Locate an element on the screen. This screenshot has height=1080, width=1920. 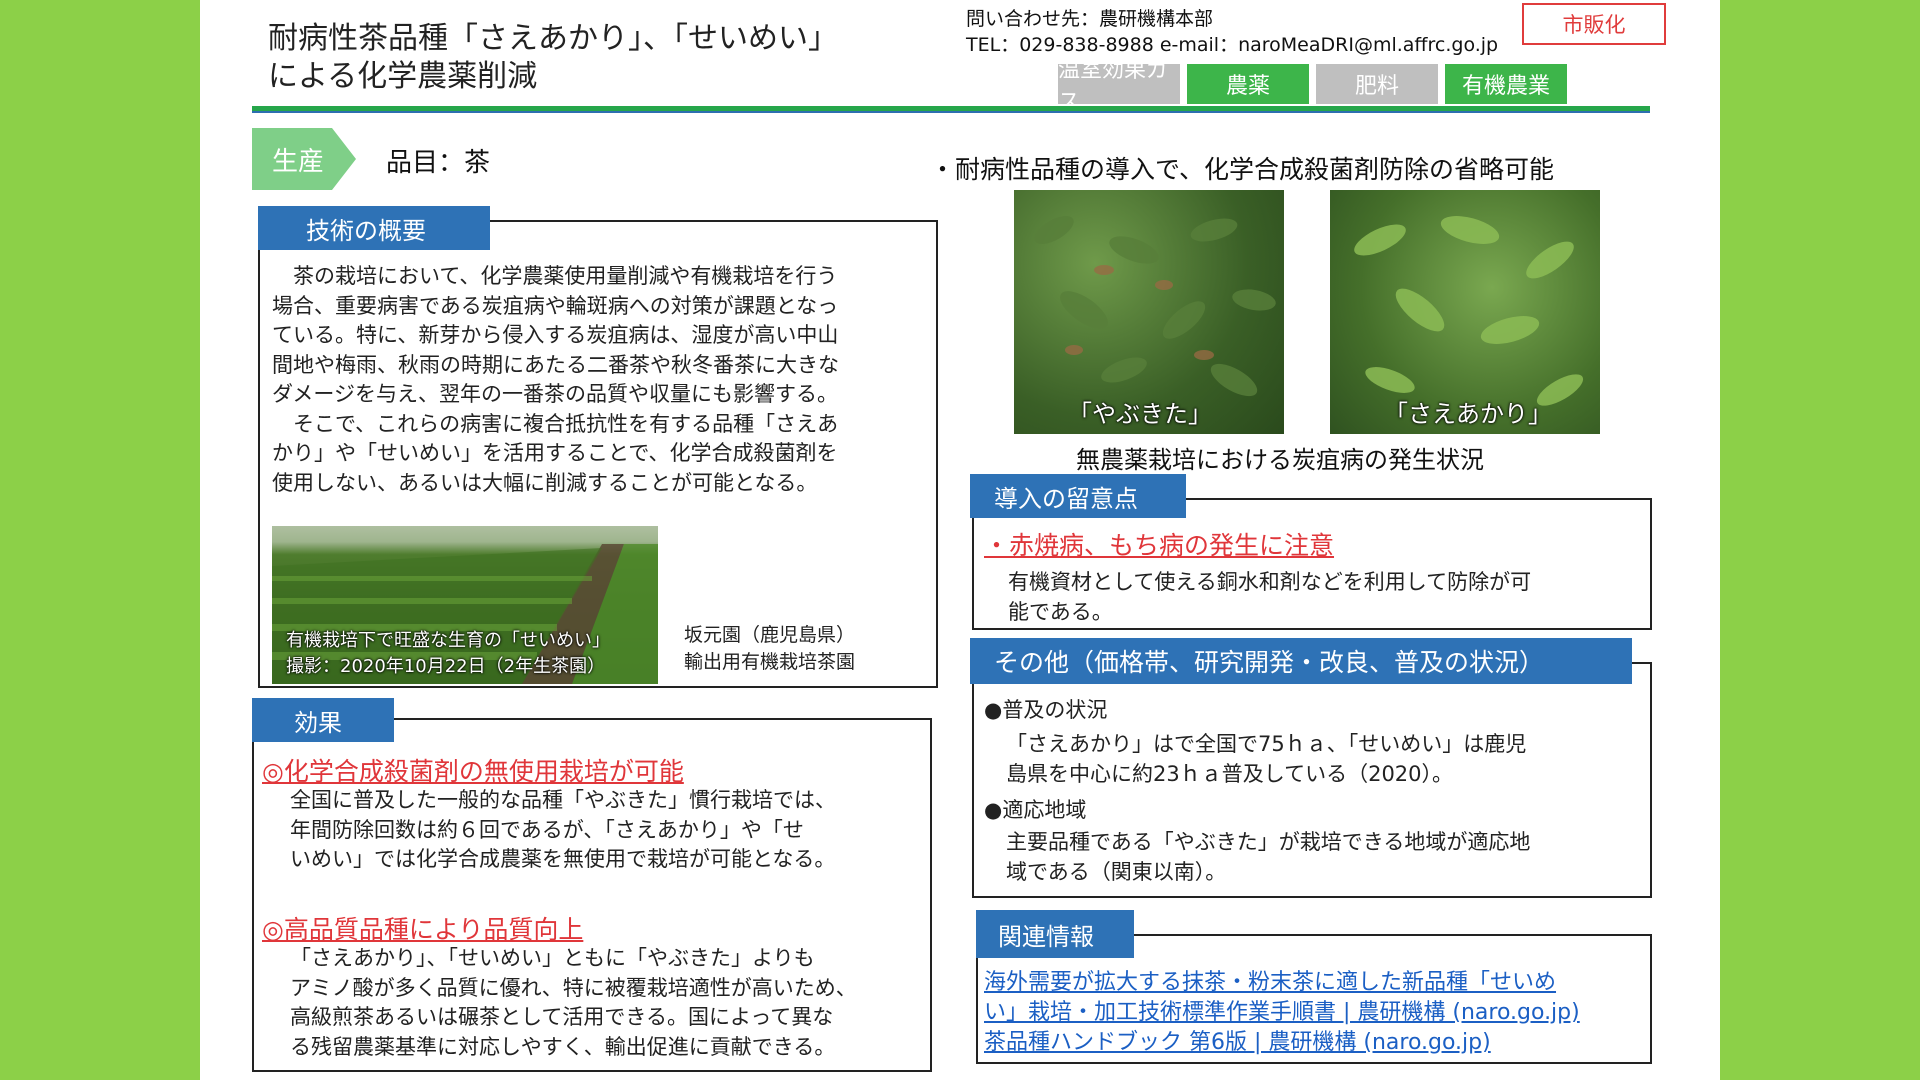
related-header: 関連情報 is located at coordinates (1055, 934).